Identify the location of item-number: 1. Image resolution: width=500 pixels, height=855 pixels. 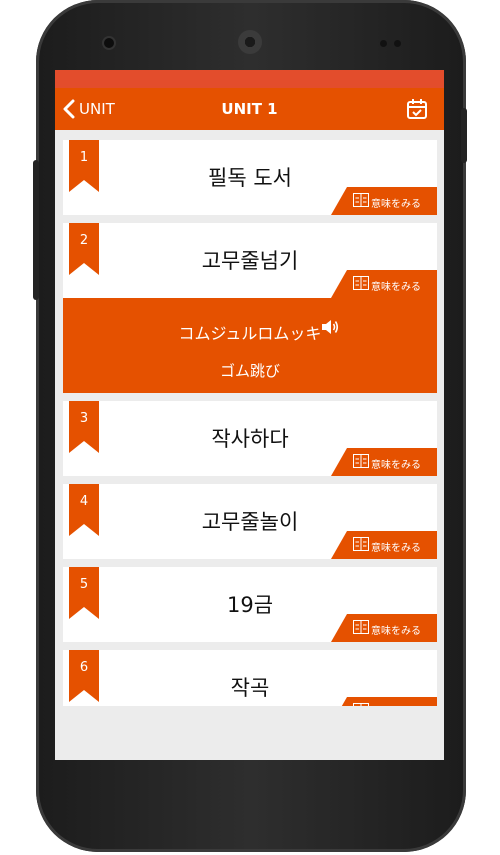
(84, 157).